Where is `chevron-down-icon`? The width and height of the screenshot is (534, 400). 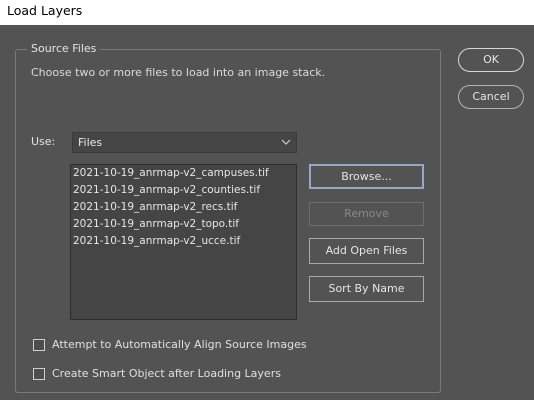 chevron-down-icon is located at coordinates (286, 143).